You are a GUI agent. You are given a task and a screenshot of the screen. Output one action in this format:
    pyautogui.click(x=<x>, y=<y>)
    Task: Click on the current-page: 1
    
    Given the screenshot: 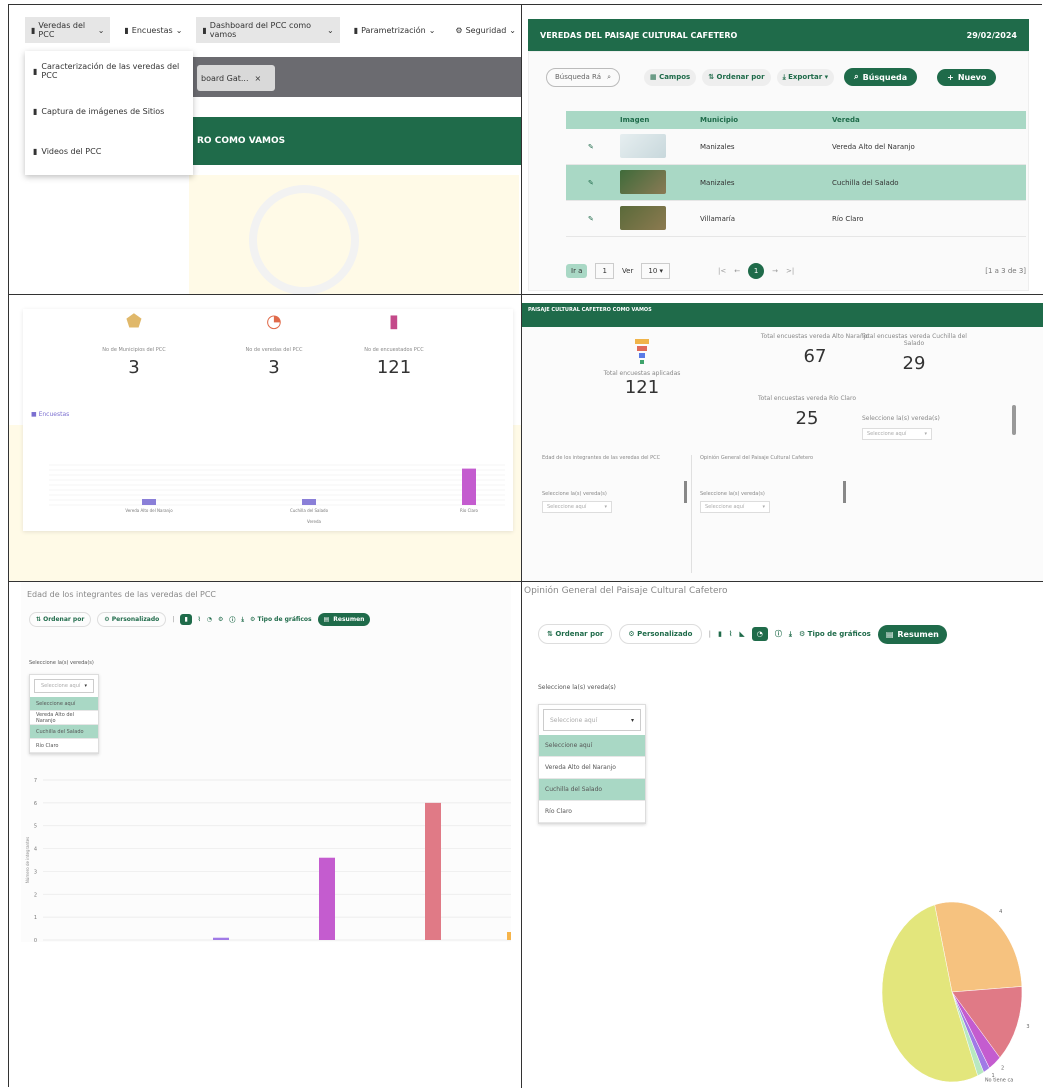 What is the action you would take?
    pyautogui.click(x=756, y=271)
    